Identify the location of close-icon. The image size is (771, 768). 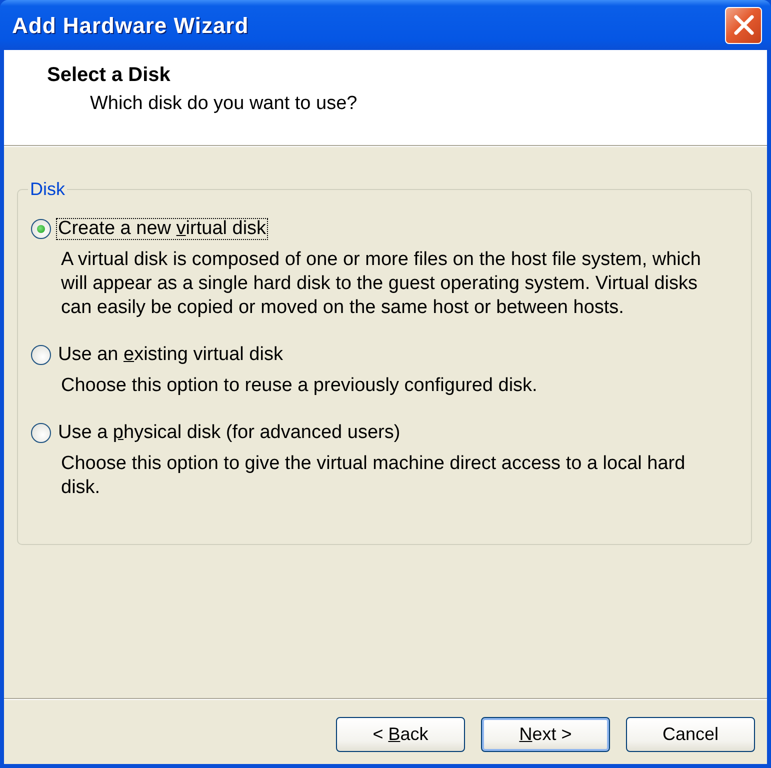
(743, 25).